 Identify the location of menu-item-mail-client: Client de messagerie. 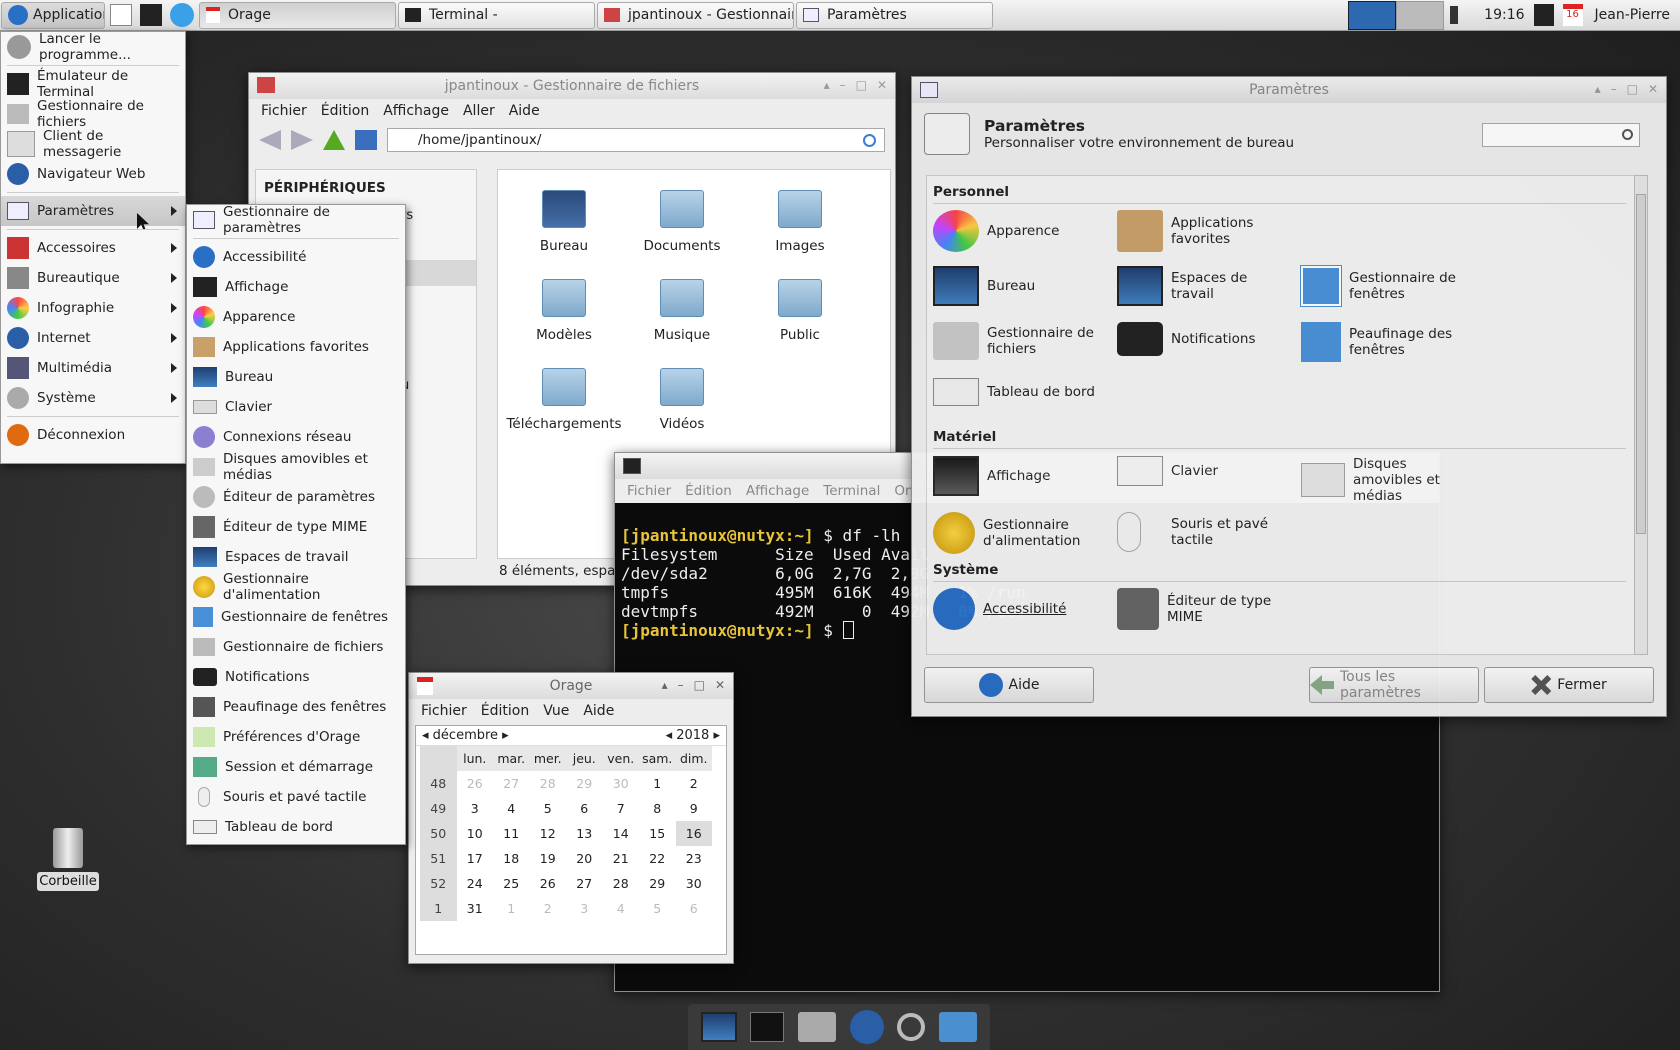
(93, 144).